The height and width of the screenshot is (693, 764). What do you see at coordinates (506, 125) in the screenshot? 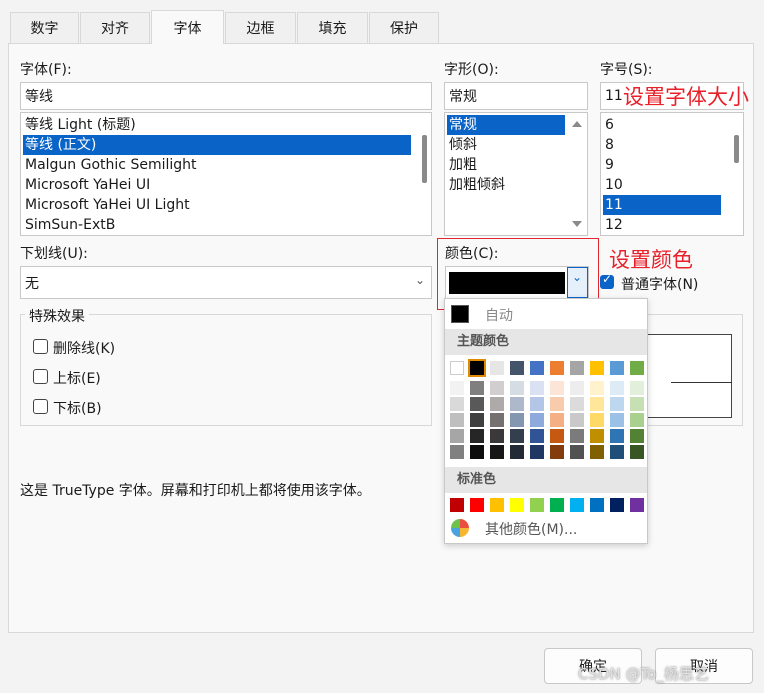
I see `list-item-selected: 常规` at bounding box center [506, 125].